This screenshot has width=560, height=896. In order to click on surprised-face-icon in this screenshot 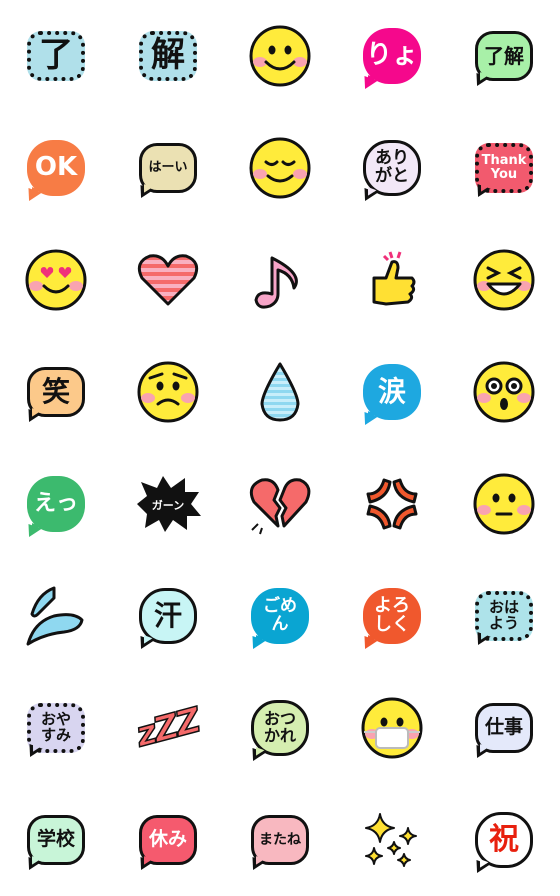, I will do `click(504, 392)`.